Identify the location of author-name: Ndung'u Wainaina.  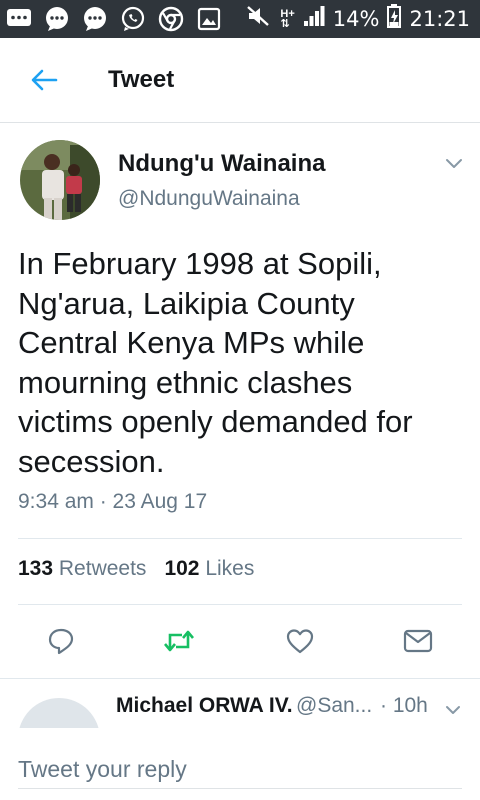
(221, 164).